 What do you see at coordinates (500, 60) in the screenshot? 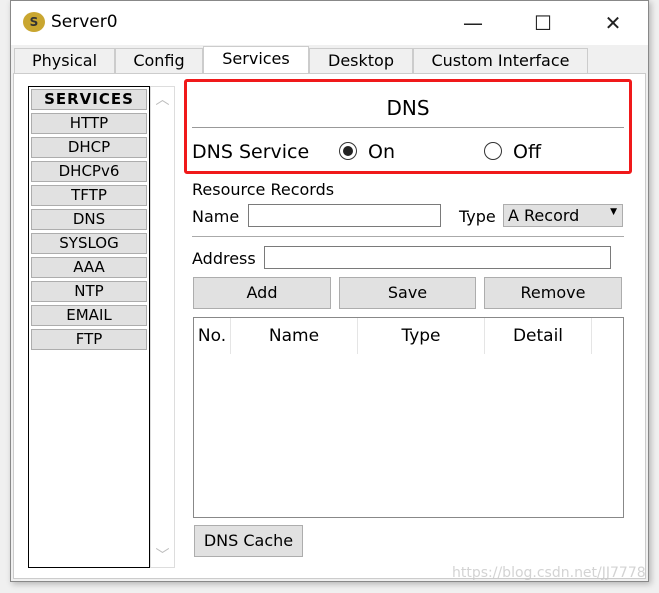
I see `tab-custom-interface: Custom Interface` at bounding box center [500, 60].